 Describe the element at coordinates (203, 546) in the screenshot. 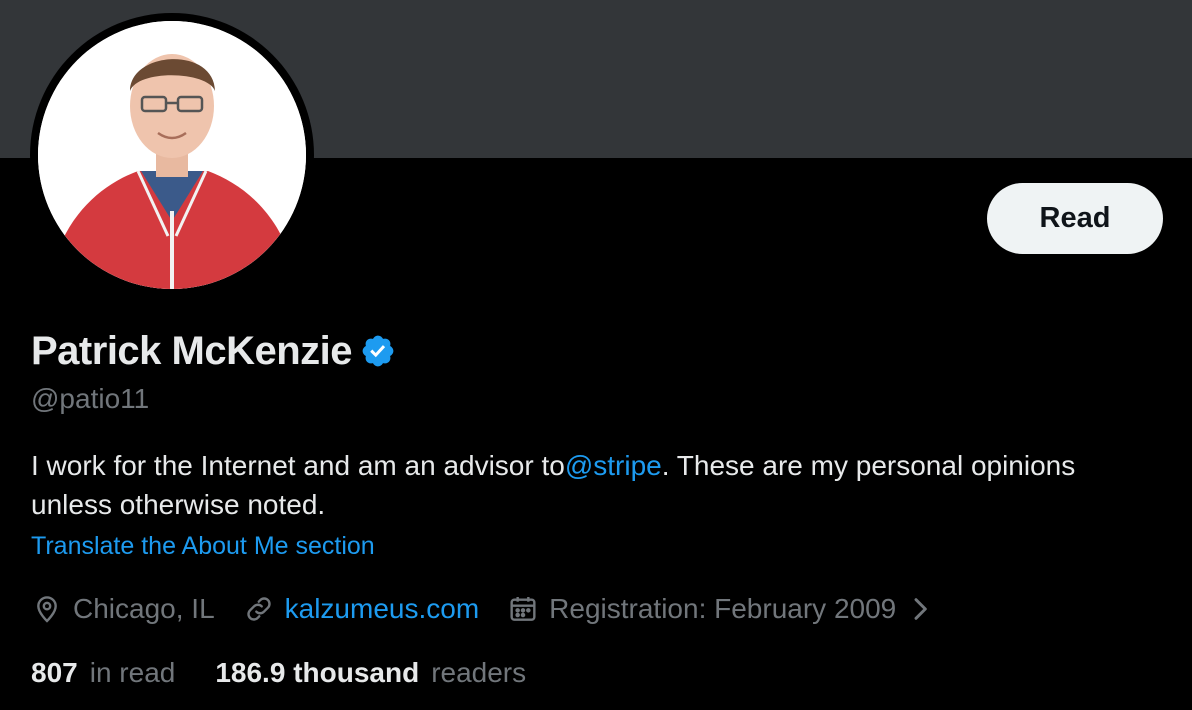

I see `translate-bio-link: Translate the About Me section` at that location.